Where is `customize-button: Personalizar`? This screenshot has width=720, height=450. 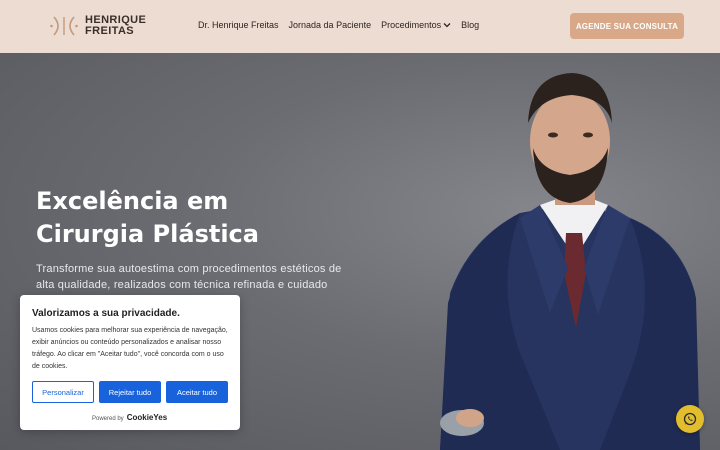
customize-button: Personalizar is located at coordinates (63, 392).